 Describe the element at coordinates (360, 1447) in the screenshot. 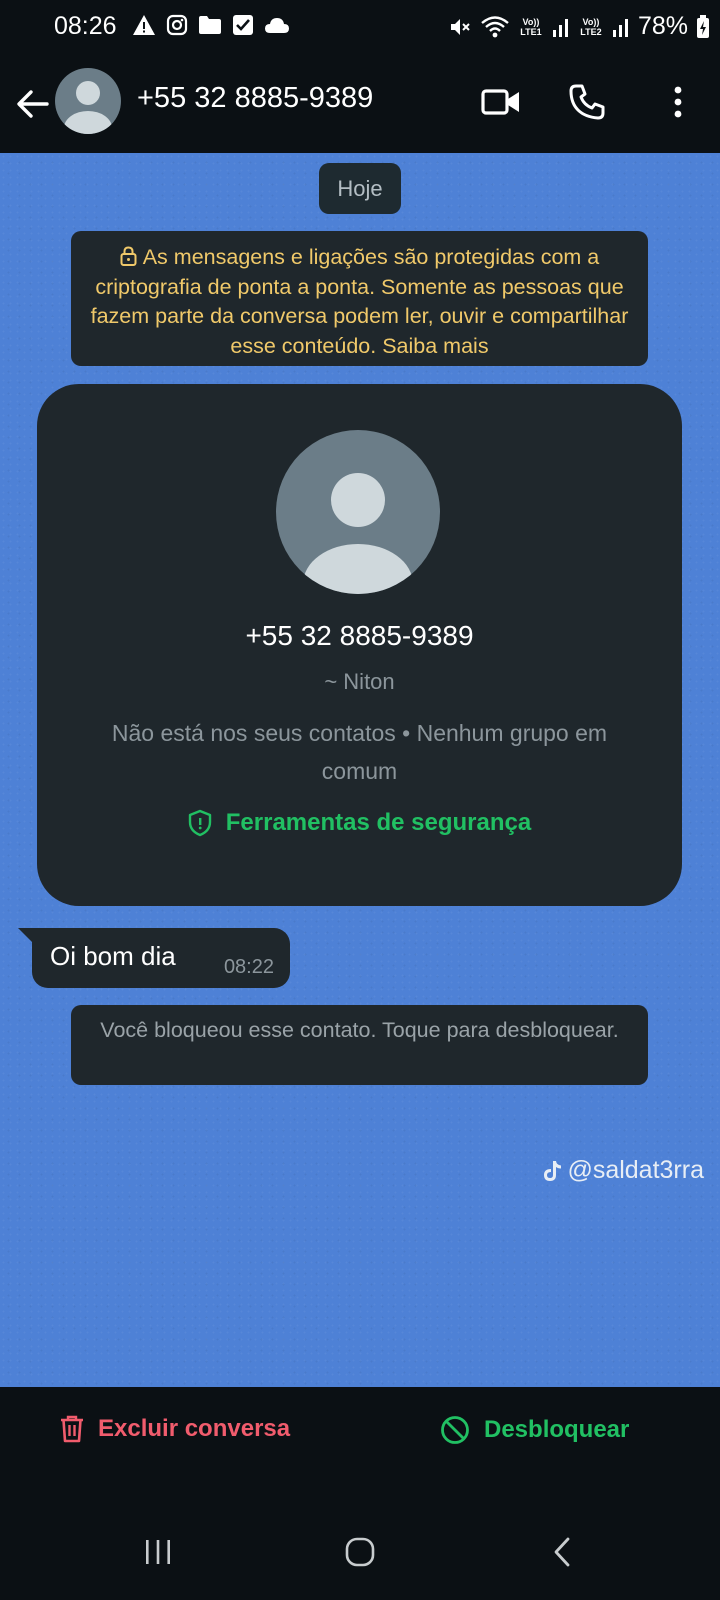

I see `blocked-actions-bar: Excluir conversa Desbloquear` at that location.